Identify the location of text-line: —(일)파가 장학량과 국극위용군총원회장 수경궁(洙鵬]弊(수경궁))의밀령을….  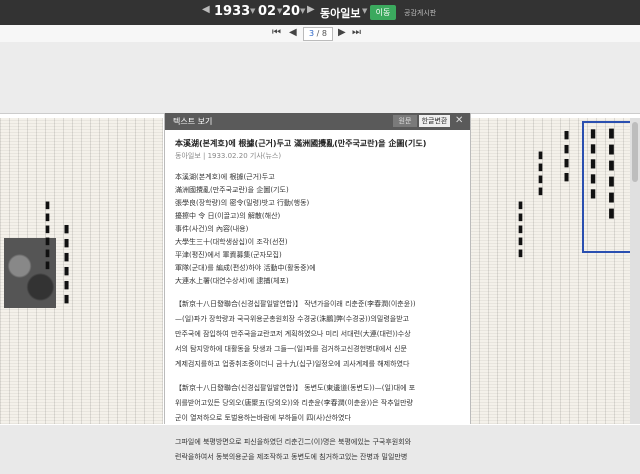
(292, 319).